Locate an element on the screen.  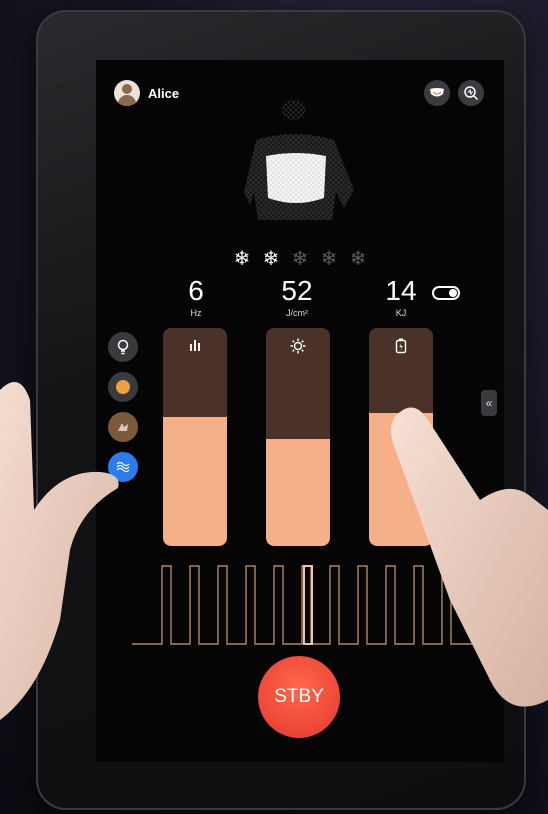
battery-icon is located at coordinates (401, 346).